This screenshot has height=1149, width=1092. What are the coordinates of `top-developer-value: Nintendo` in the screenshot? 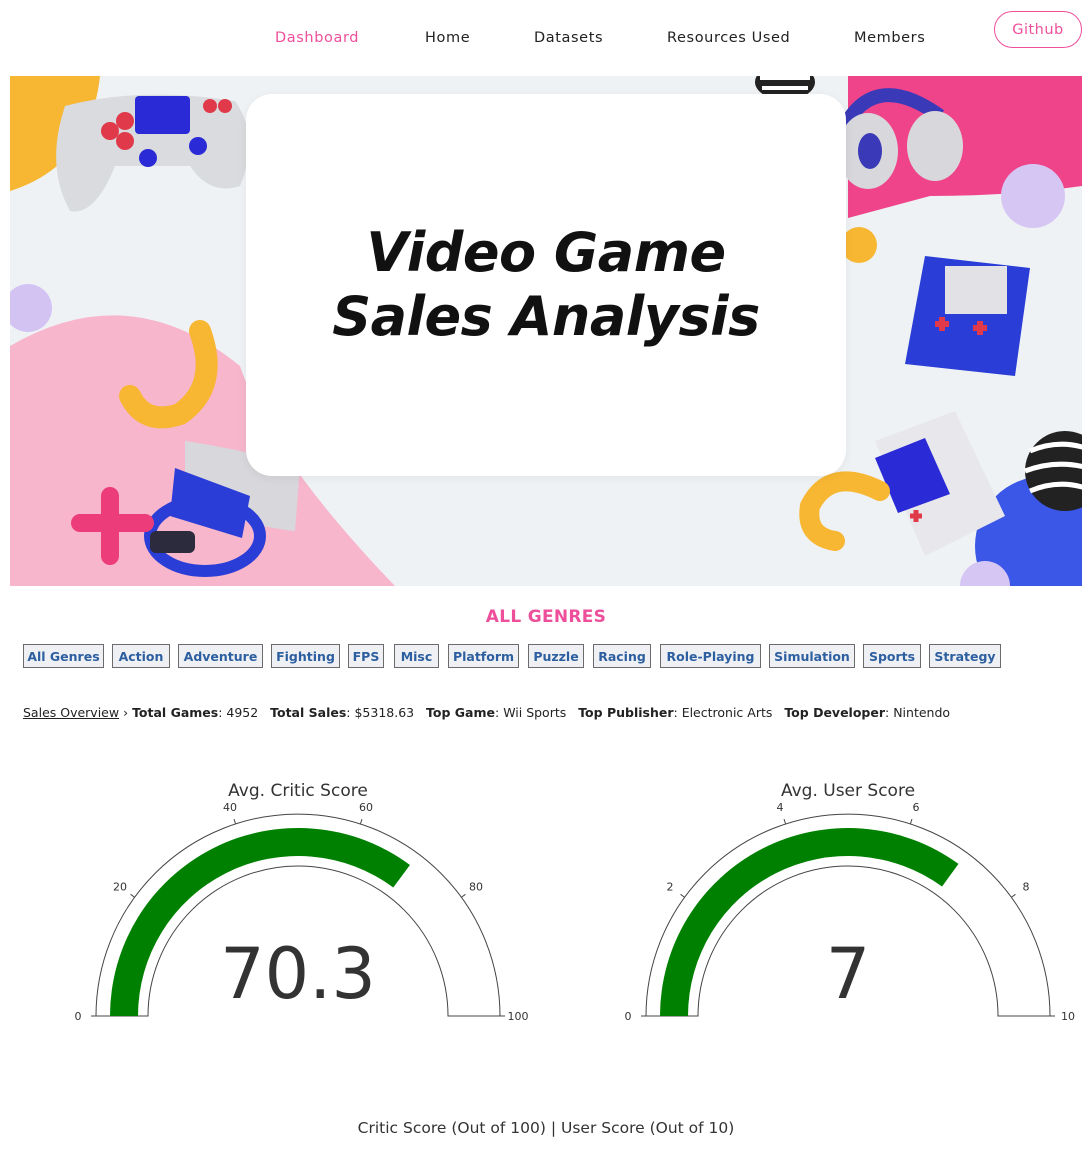 It's located at (922, 712).